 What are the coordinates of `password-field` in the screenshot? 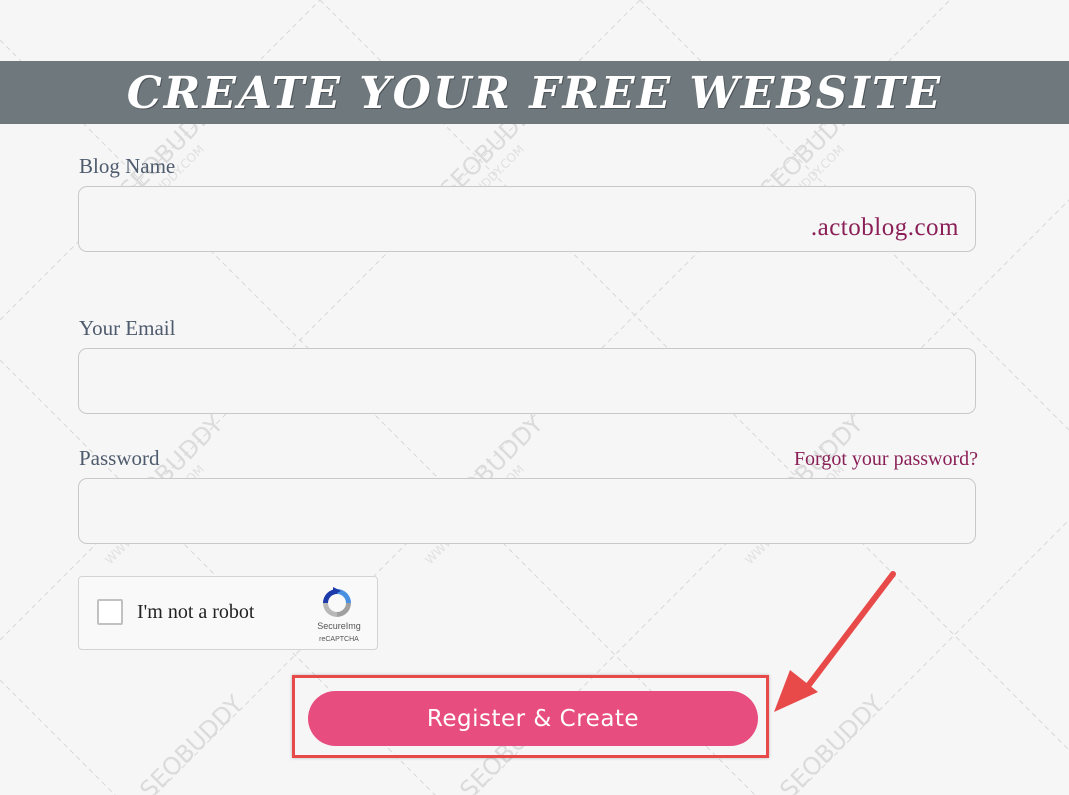 It's located at (527, 511).